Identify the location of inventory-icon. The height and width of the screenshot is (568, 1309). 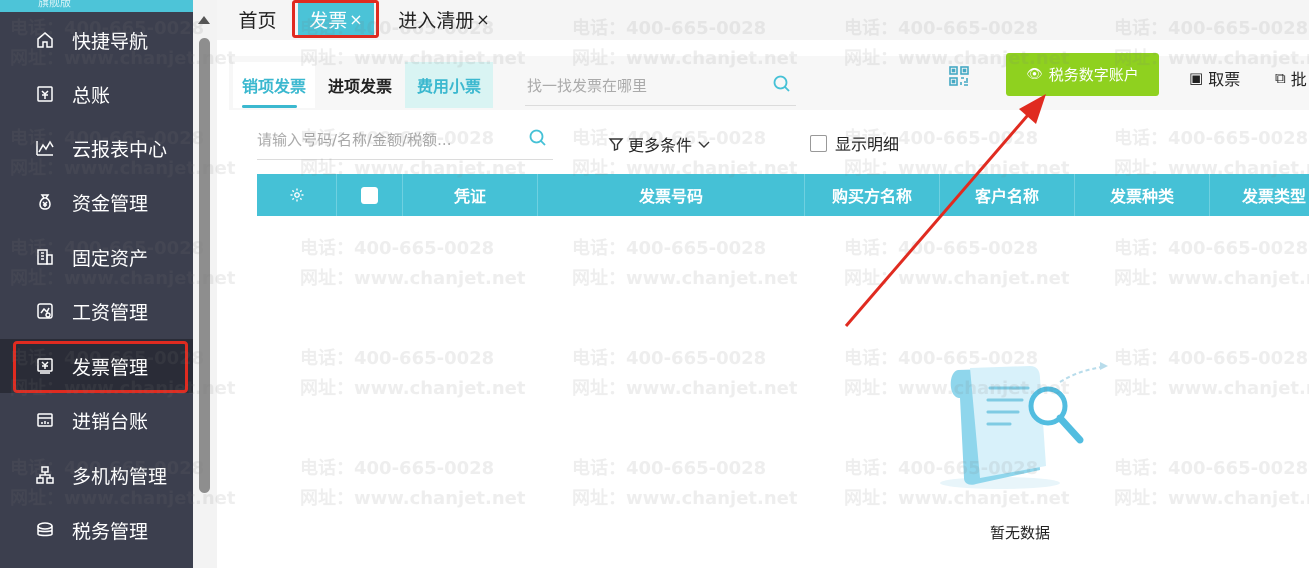
(45, 420).